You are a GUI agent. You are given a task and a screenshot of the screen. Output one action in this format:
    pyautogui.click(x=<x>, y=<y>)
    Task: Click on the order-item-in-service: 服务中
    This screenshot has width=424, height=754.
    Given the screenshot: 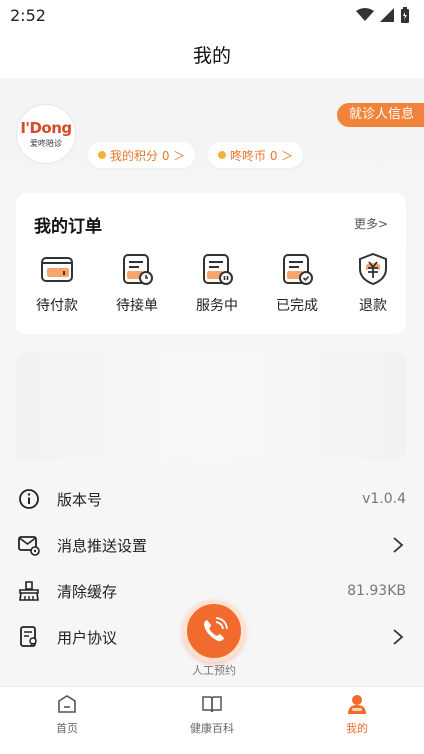 What is the action you would take?
    pyautogui.click(x=217, y=283)
    